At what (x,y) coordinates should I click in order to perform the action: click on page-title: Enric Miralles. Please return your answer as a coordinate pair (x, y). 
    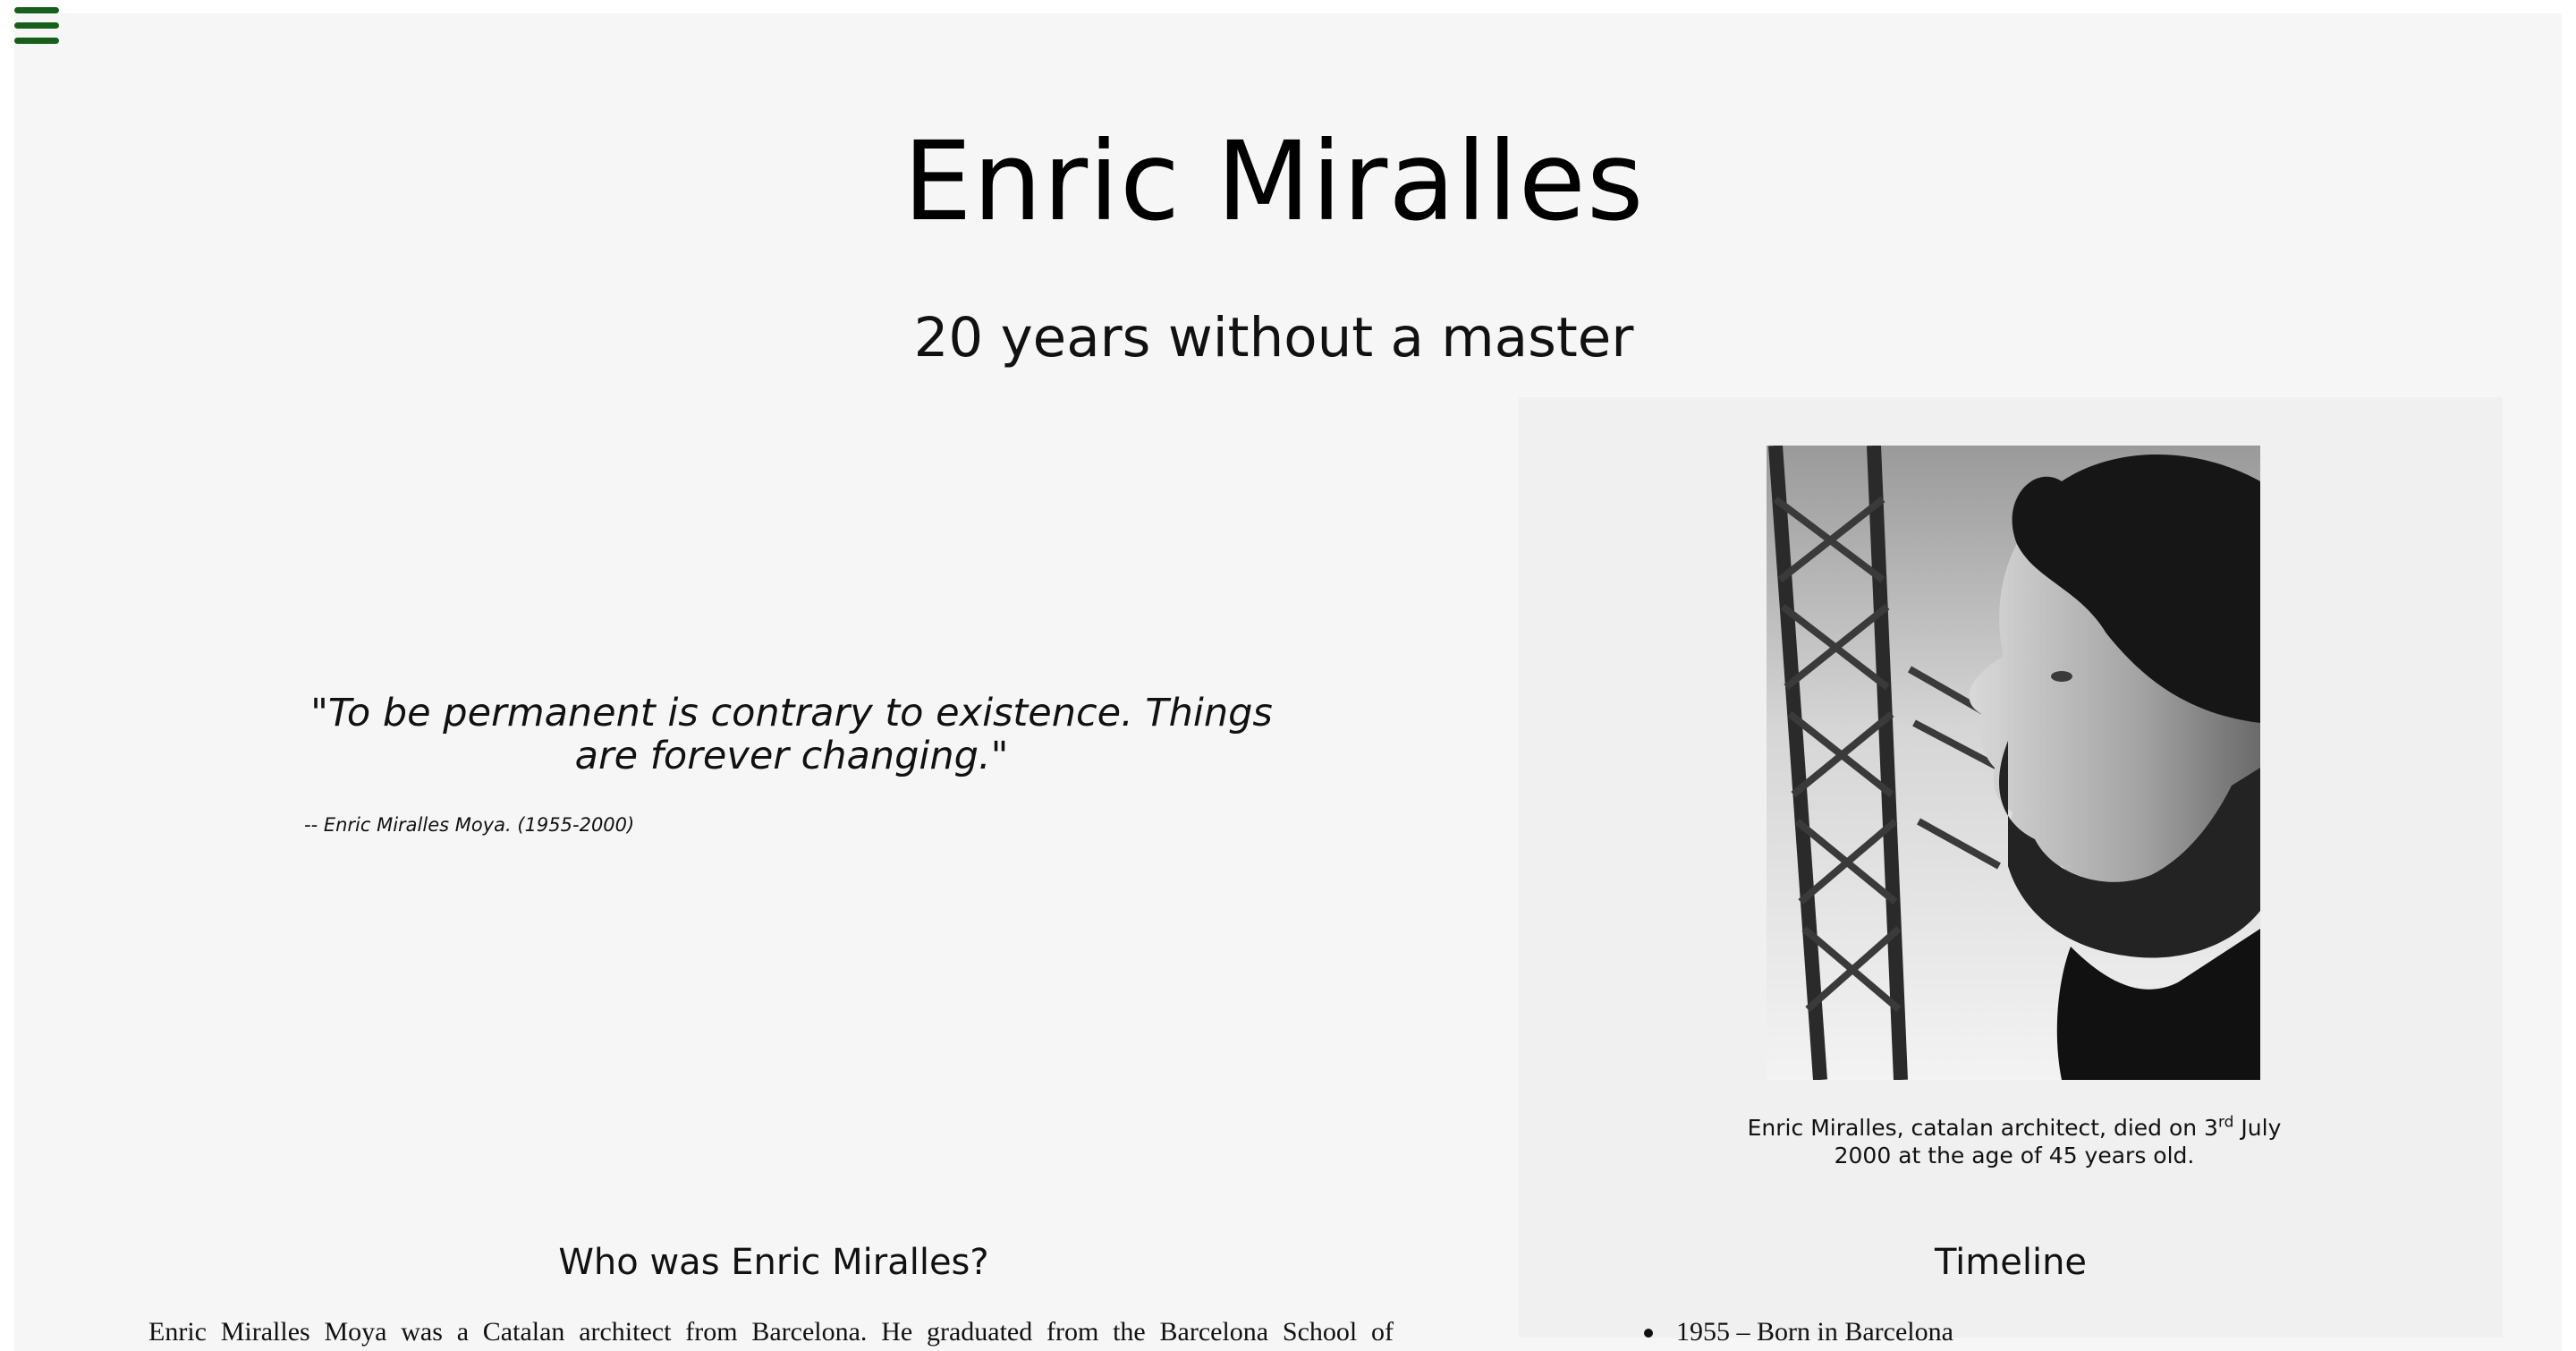
    Looking at the image, I should click on (1273, 181).